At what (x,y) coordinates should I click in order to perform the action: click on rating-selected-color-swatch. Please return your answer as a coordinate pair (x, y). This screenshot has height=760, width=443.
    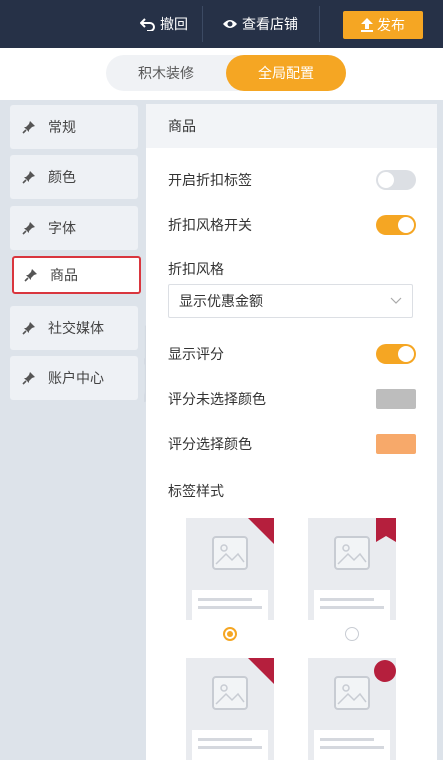
    Looking at the image, I should click on (396, 444).